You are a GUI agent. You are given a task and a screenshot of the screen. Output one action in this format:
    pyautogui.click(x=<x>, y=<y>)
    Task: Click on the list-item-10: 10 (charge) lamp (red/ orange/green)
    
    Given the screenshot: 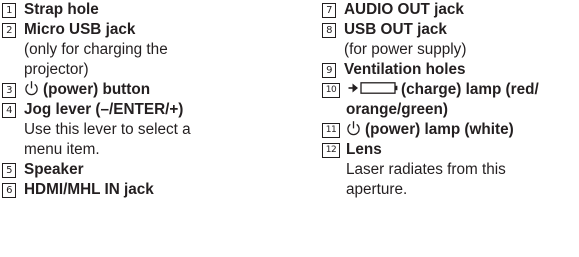 What is the action you would take?
    pyautogui.click(x=450, y=100)
    